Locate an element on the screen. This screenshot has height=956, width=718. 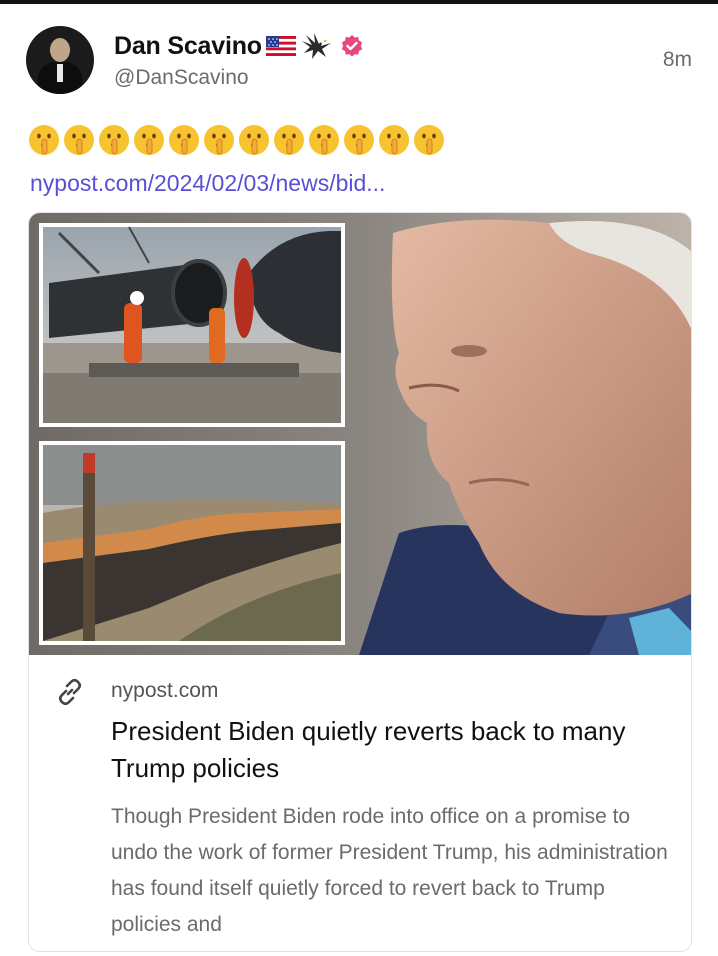
author-handle: @DanScavino is located at coordinates (181, 78).